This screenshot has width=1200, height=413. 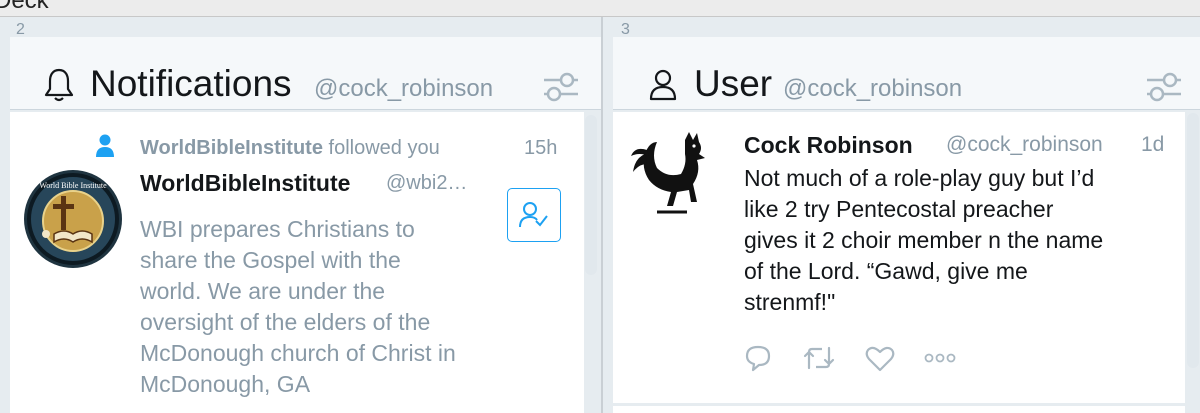 What do you see at coordinates (59, 85) in the screenshot?
I see `bell-icon` at bounding box center [59, 85].